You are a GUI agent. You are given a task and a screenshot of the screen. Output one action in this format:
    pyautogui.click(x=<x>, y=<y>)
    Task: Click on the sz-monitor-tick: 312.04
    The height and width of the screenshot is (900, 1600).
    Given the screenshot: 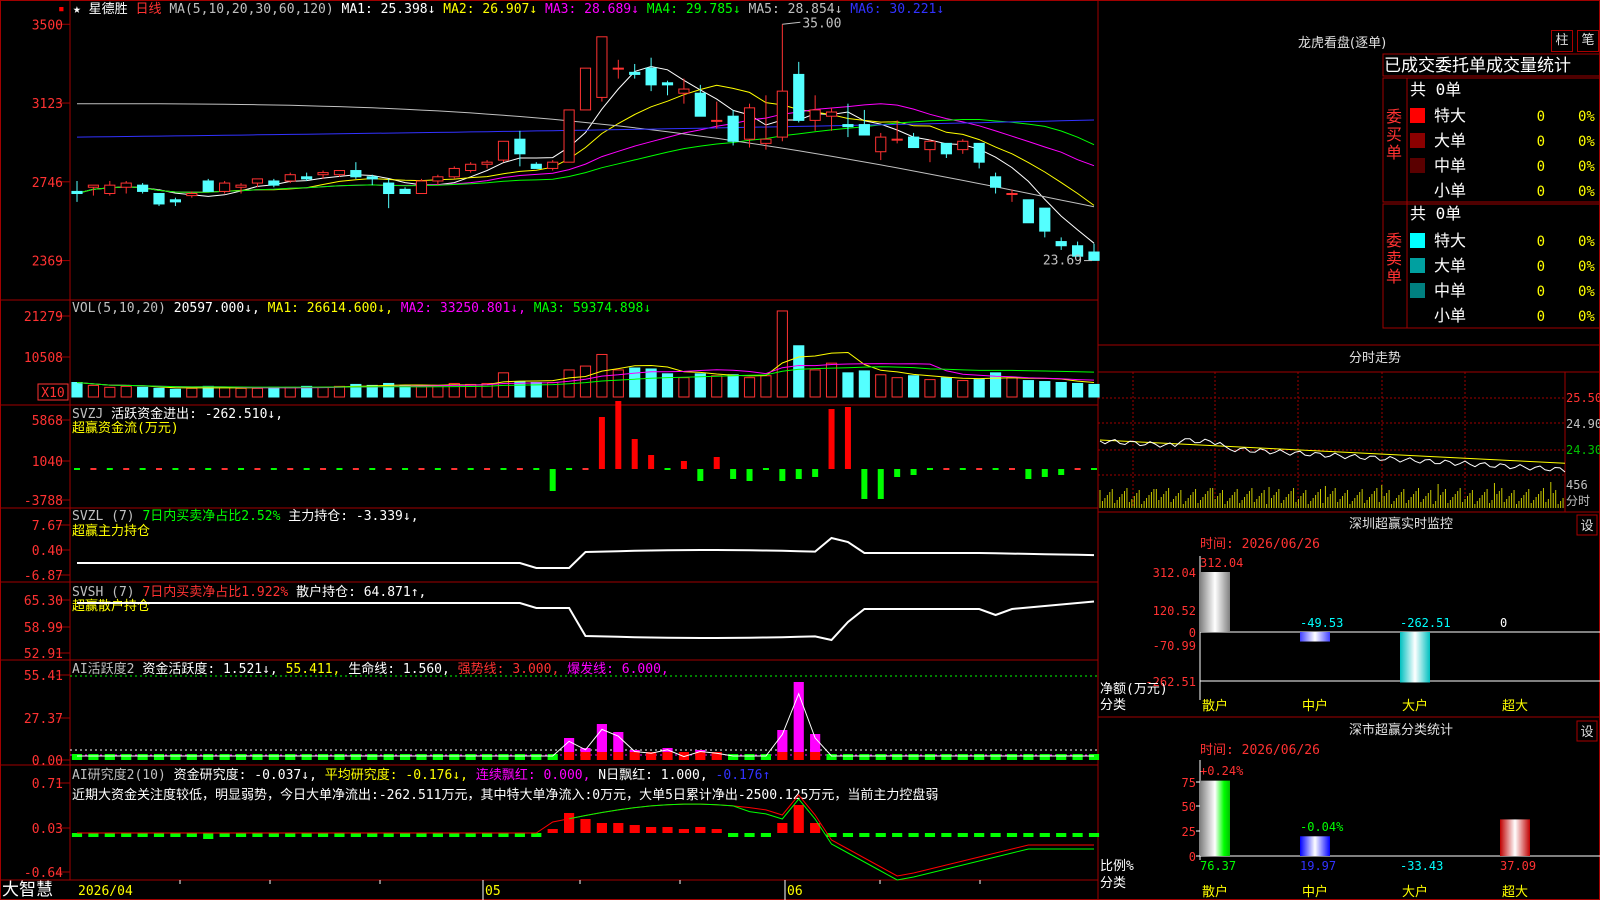 What is the action you would take?
    pyautogui.click(x=1174, y=573)
    